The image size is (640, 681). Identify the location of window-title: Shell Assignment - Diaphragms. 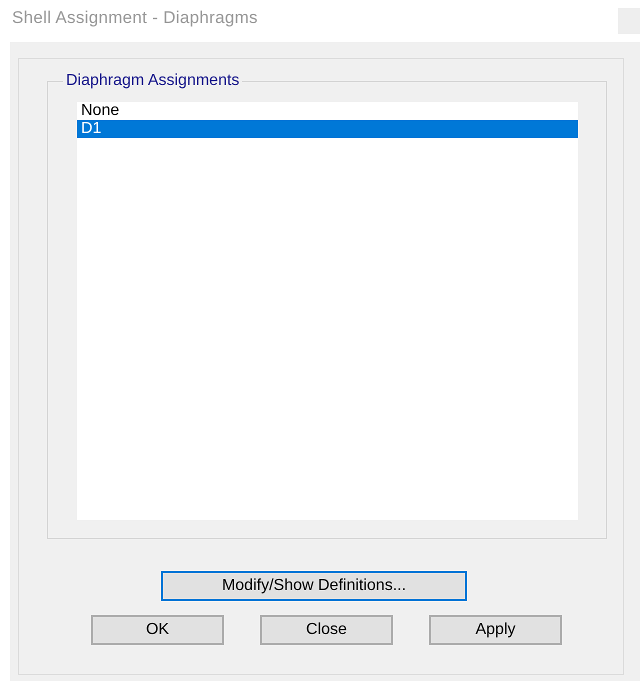
(135, 18).